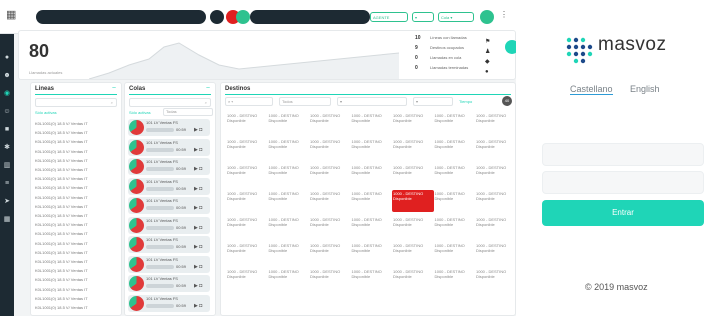 The image size is (714, 316). I want to click on enter-button: Entrar, so click(623, 213).